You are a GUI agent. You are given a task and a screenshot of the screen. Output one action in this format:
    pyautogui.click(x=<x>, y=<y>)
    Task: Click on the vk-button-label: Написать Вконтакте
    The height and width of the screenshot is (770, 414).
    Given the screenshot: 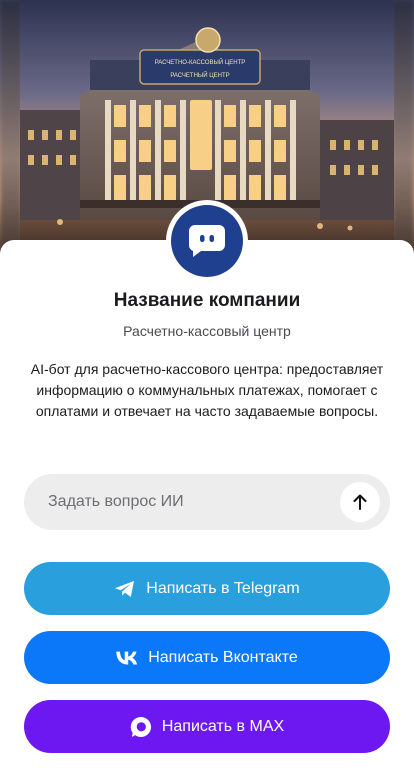 What is the action you would take?
    pyautogui.click(x=223, y=657)
    